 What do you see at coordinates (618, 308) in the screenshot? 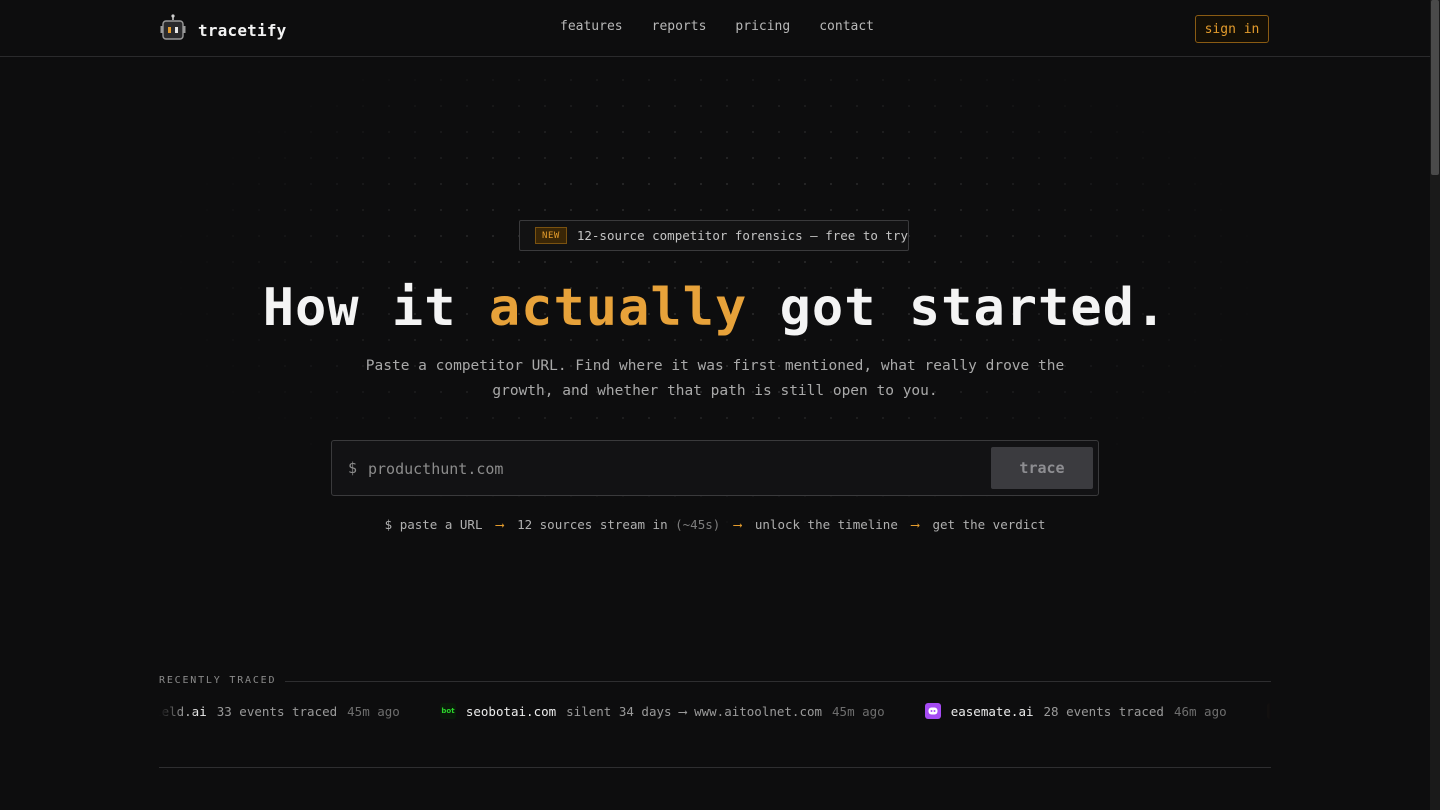
I see `headline-accent-word: actually` at bounding box center [618, 308].